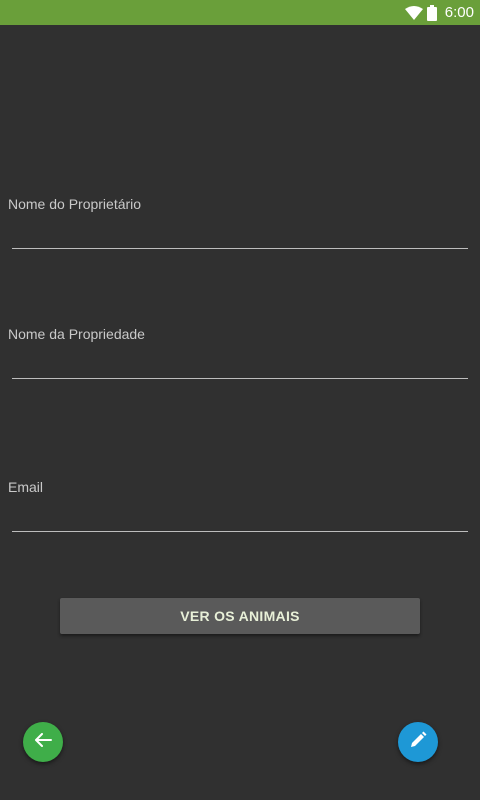 This screenshot has width=480, height=800. I want to click on status-icons: 6:00, so click(439, 12).